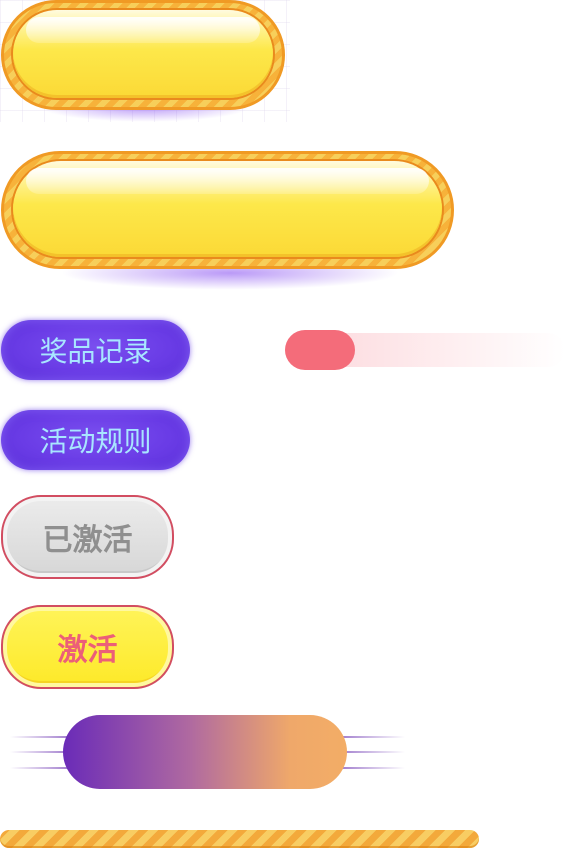 Image resolution: width=581 pixels, height=850 pixels. I want to click on striped-bar, so click(239, 839).